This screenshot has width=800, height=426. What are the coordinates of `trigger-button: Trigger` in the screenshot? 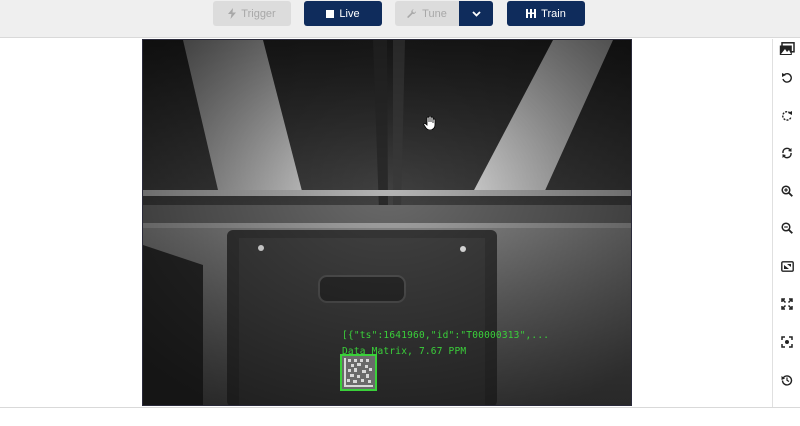 It's located at (252, 13).